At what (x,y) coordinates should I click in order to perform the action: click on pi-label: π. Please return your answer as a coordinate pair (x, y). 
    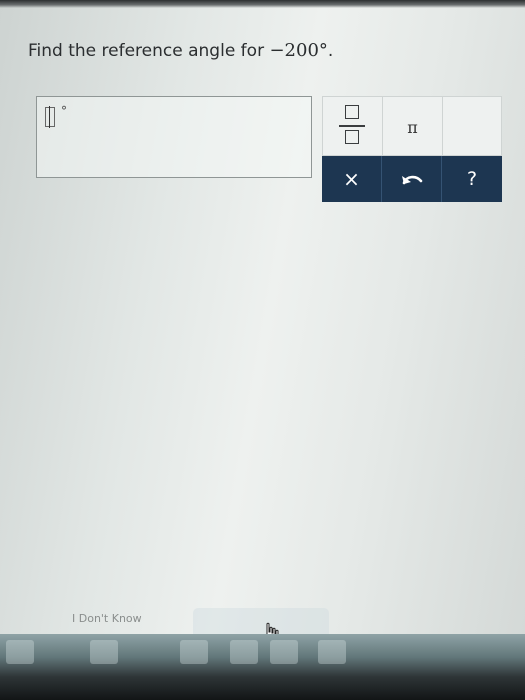
    Looking at the image, I should click on (412, 127).